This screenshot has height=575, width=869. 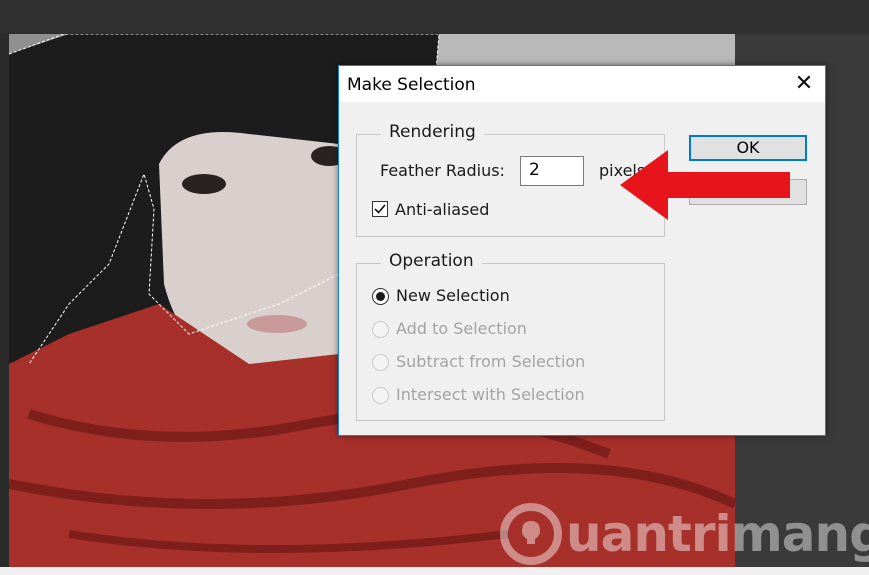 I want to click on anti-aliased-label: Anti-aliased, so click(x=442, y=209).